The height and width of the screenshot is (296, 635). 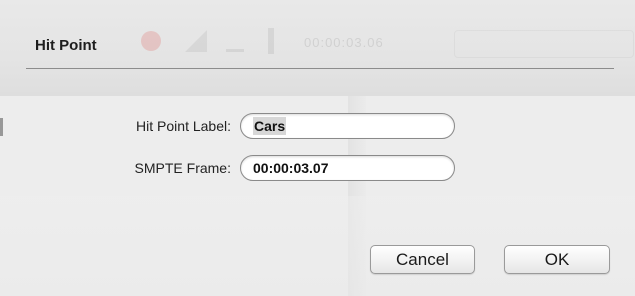 What do you see at coordinates (183, 126) in the screenshot?
I see `hit-point-label-caption: Hit Point Label:` at bounding box center [183, 126].